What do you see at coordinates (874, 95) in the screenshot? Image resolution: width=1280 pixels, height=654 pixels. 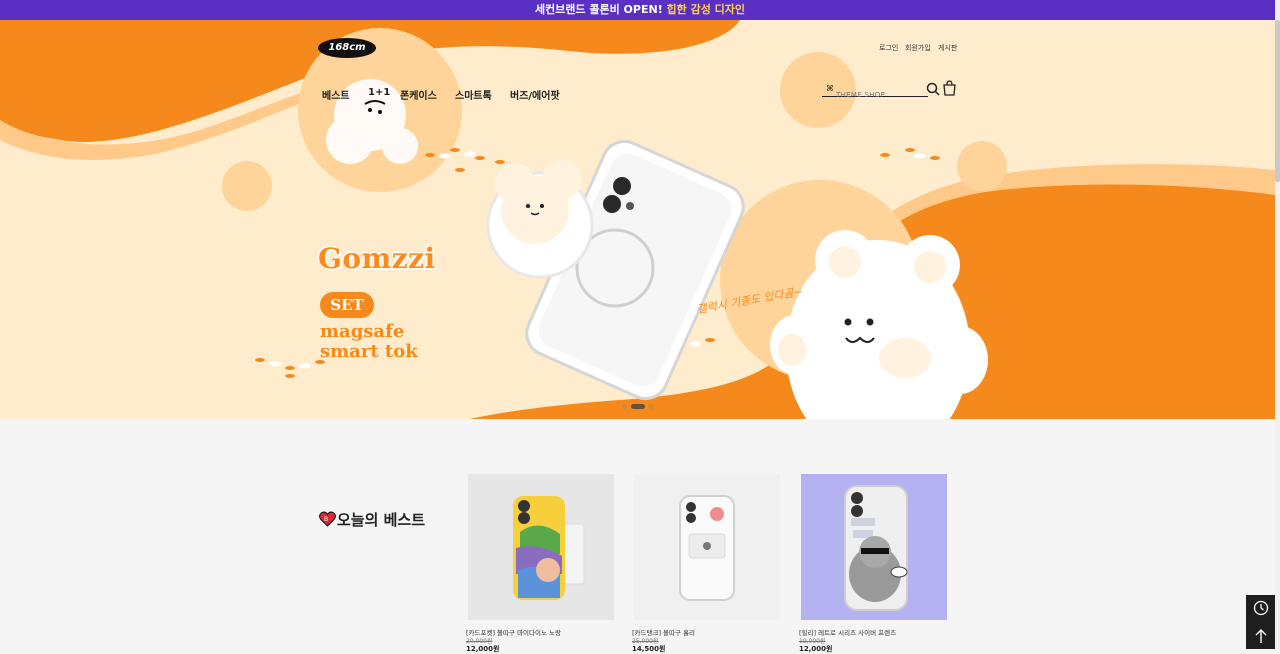 I see `search-input` at bounding box center [874, 95].